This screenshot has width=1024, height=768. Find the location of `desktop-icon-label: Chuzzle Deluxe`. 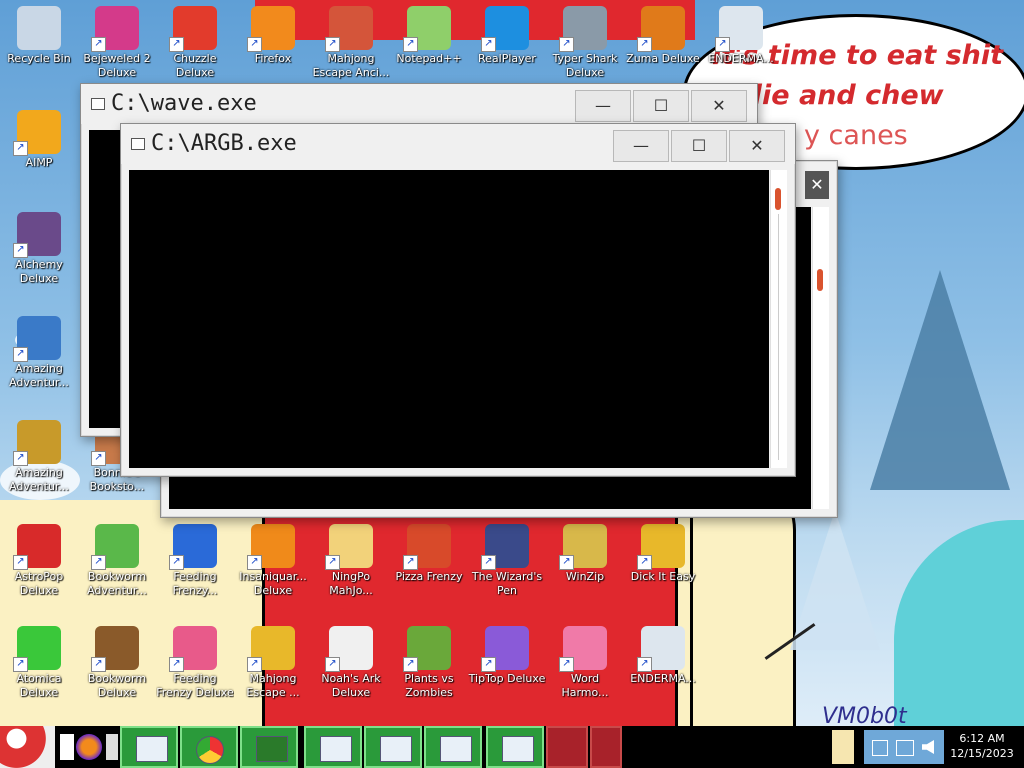

desktop-icon-label: Chuzzle Deluxe is located at coordinates (195, 65).